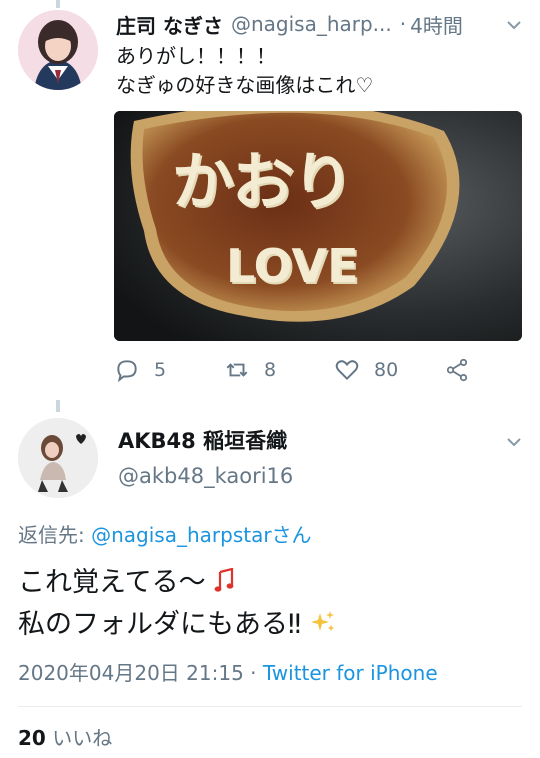  Describe the element at coordinates (270, 370) in the screenshot. I see `retweet-count: 8` at that location.